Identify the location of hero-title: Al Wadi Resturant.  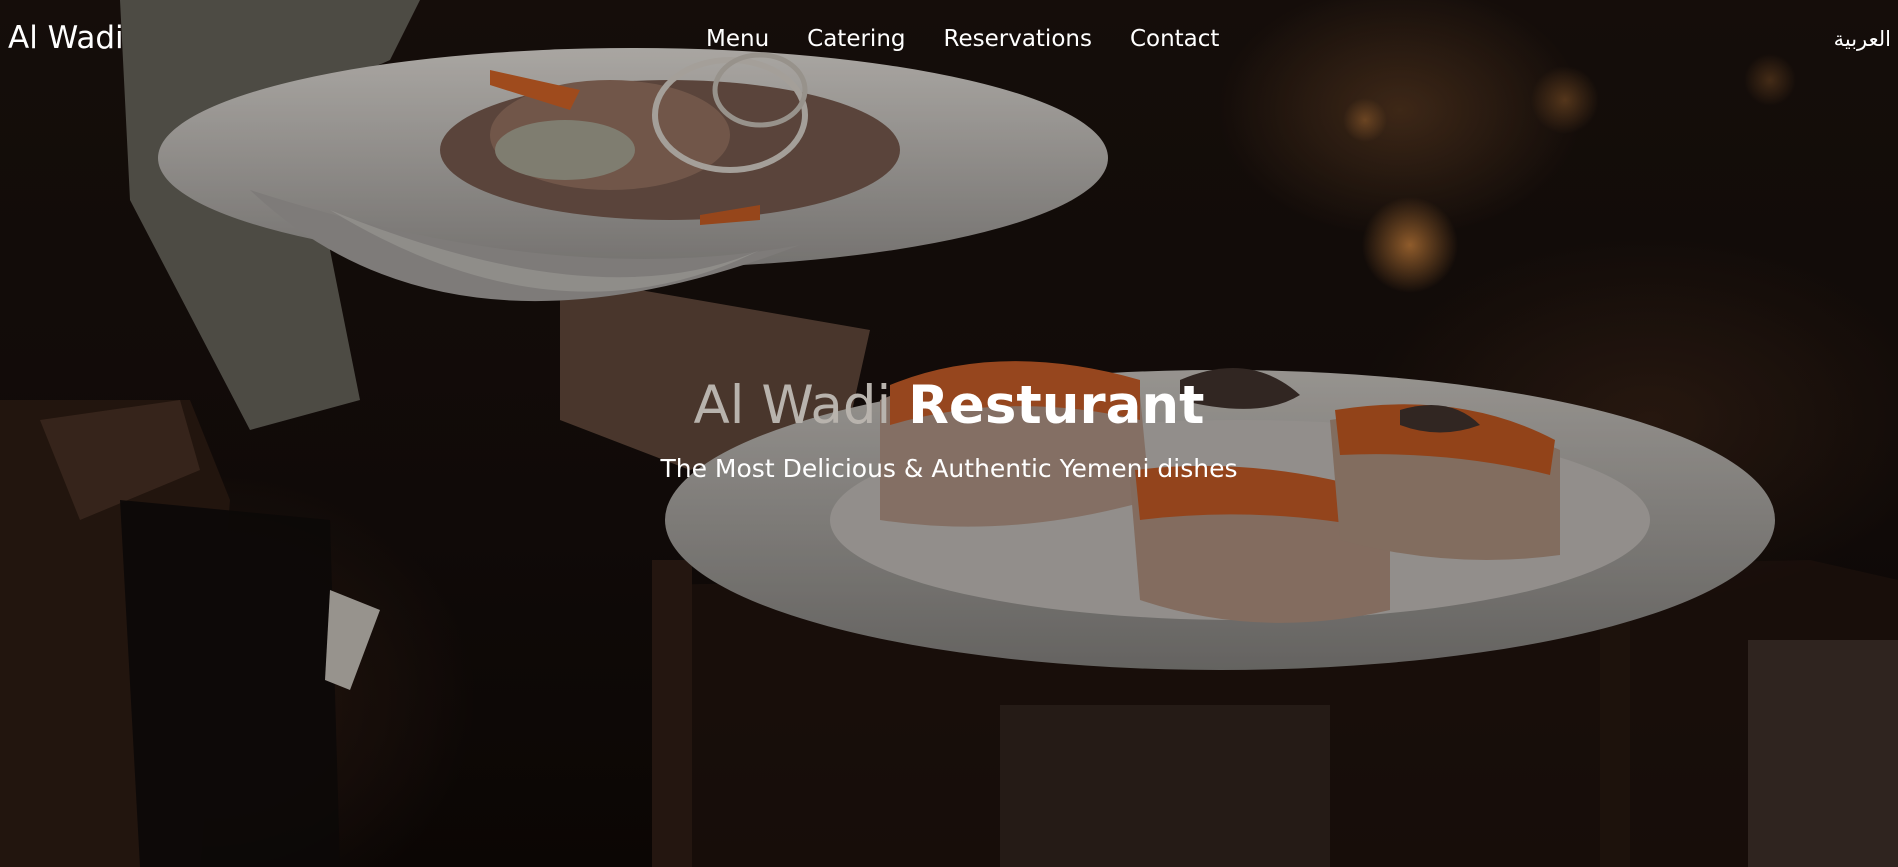
(949, 406).